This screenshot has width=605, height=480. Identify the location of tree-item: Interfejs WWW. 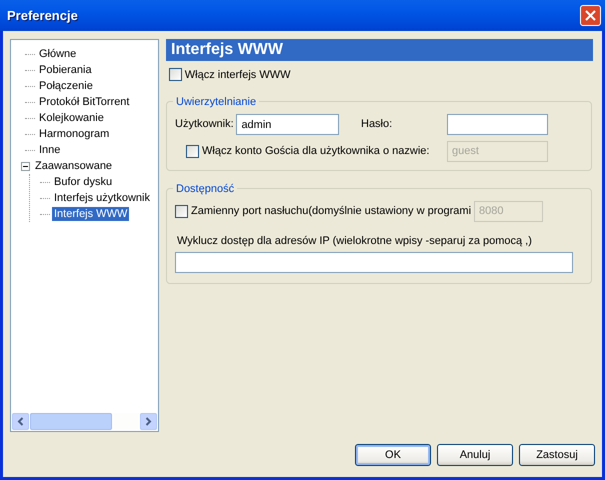
(91, 214).